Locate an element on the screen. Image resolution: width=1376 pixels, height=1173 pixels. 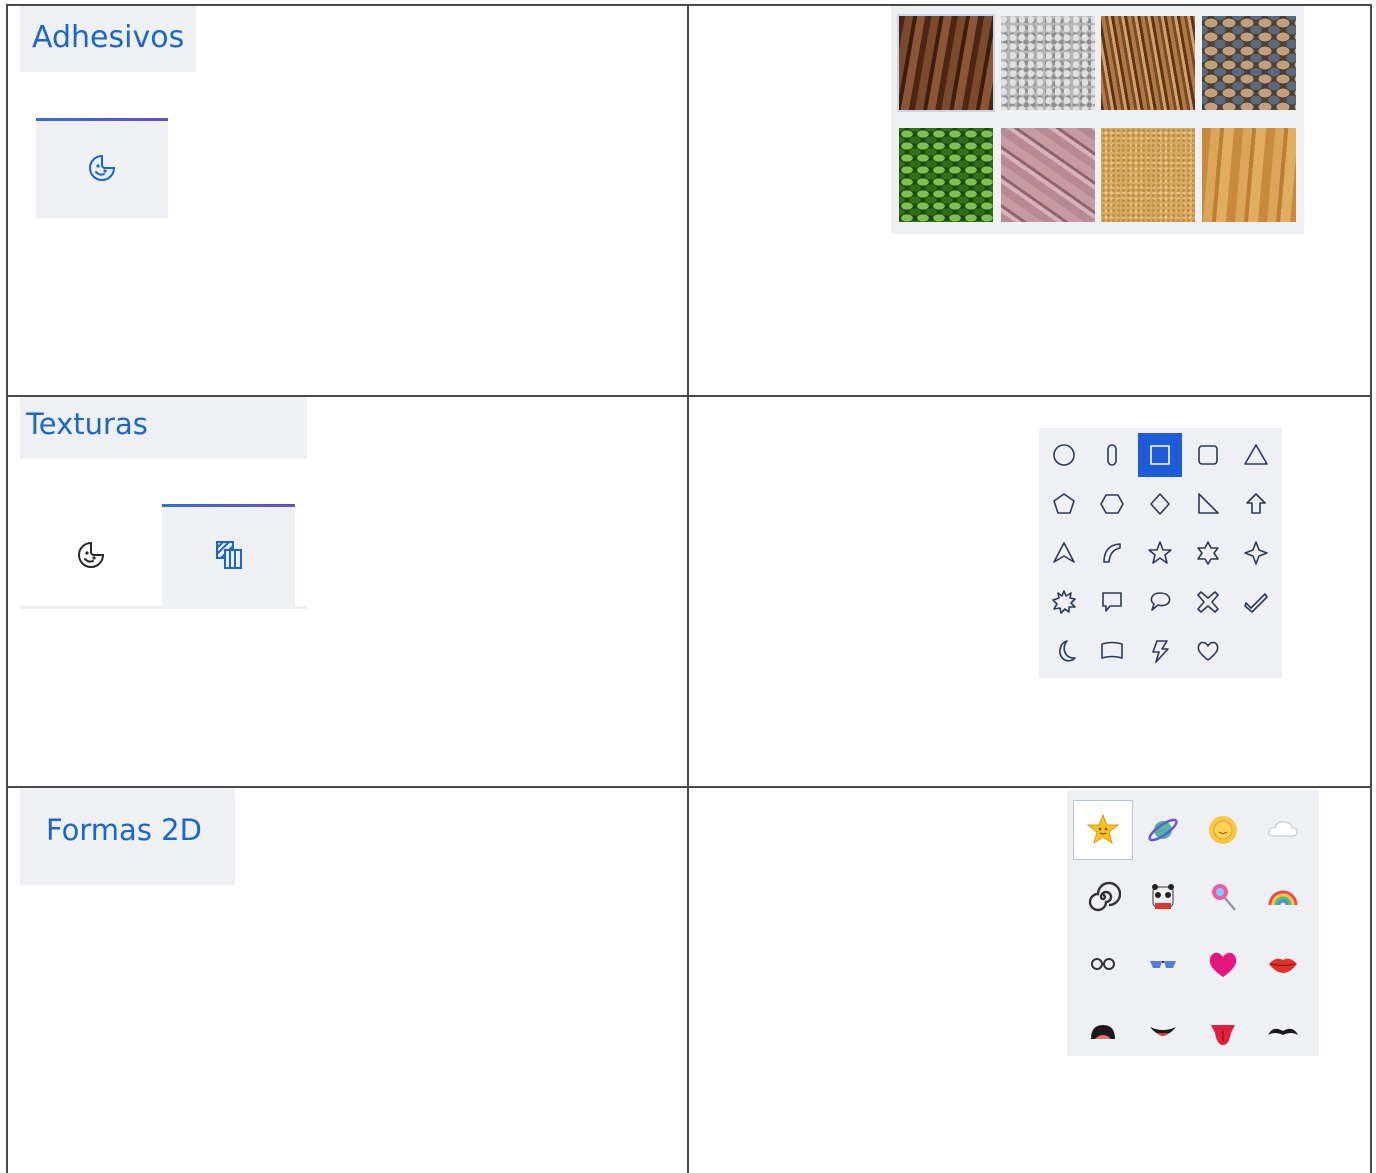
shape-curve is located at coordinates (1112, 553).